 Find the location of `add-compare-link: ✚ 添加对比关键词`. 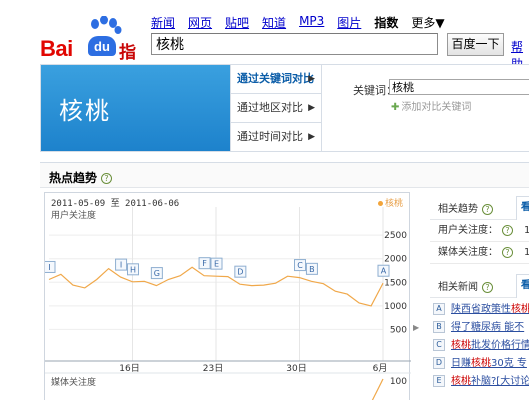

add-compare-link: ✚ 添加对比关键词 is located at coordinates (431, 105).